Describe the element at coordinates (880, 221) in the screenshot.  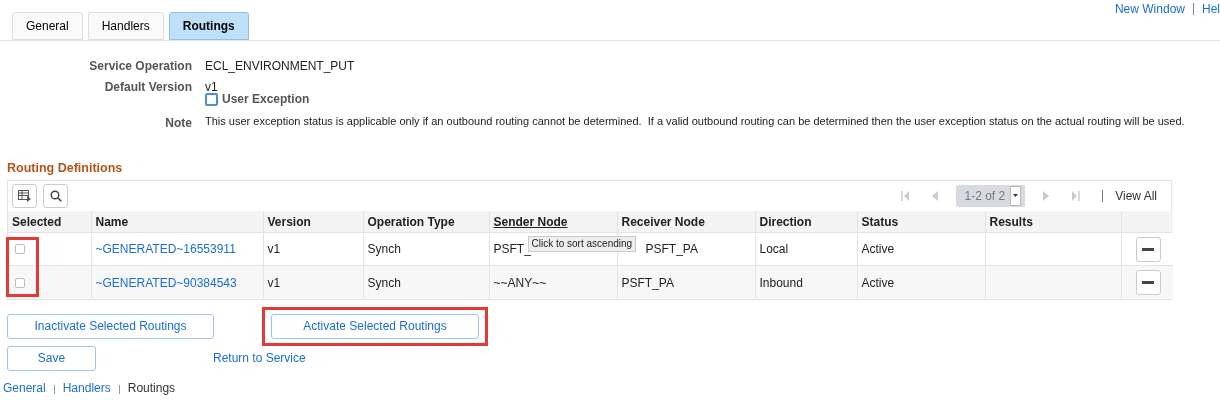
I see `column-header: Status` at that location.